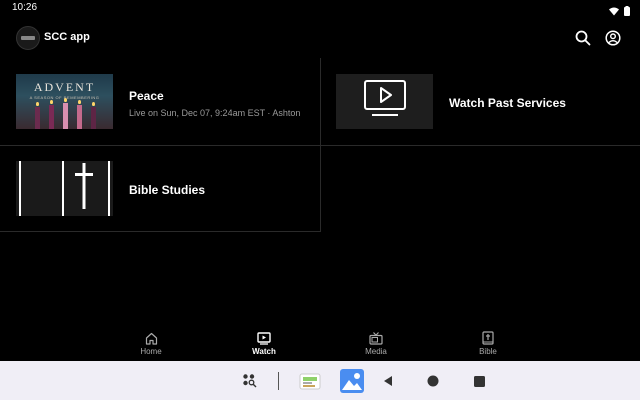  I want to click on tile-title: Peace, so click(146, 96).